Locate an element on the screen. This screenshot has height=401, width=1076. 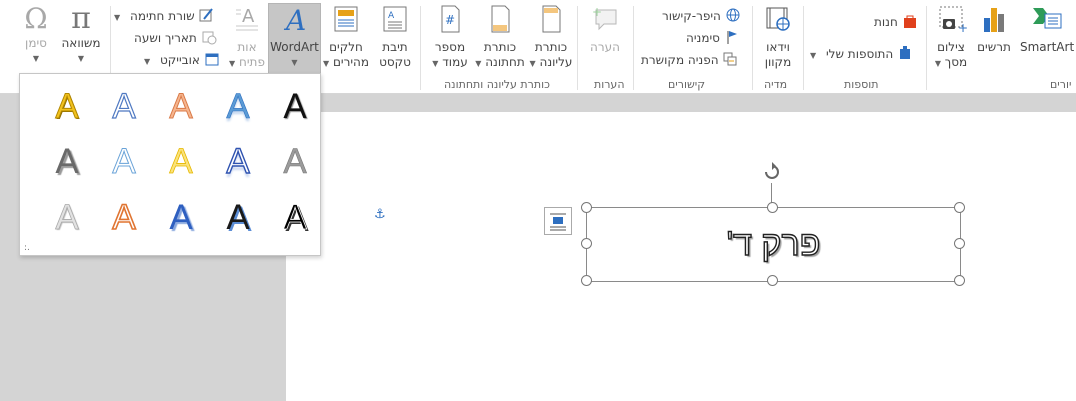
wordart-textbox: פרק ד' is located at coordinates (773, 244).